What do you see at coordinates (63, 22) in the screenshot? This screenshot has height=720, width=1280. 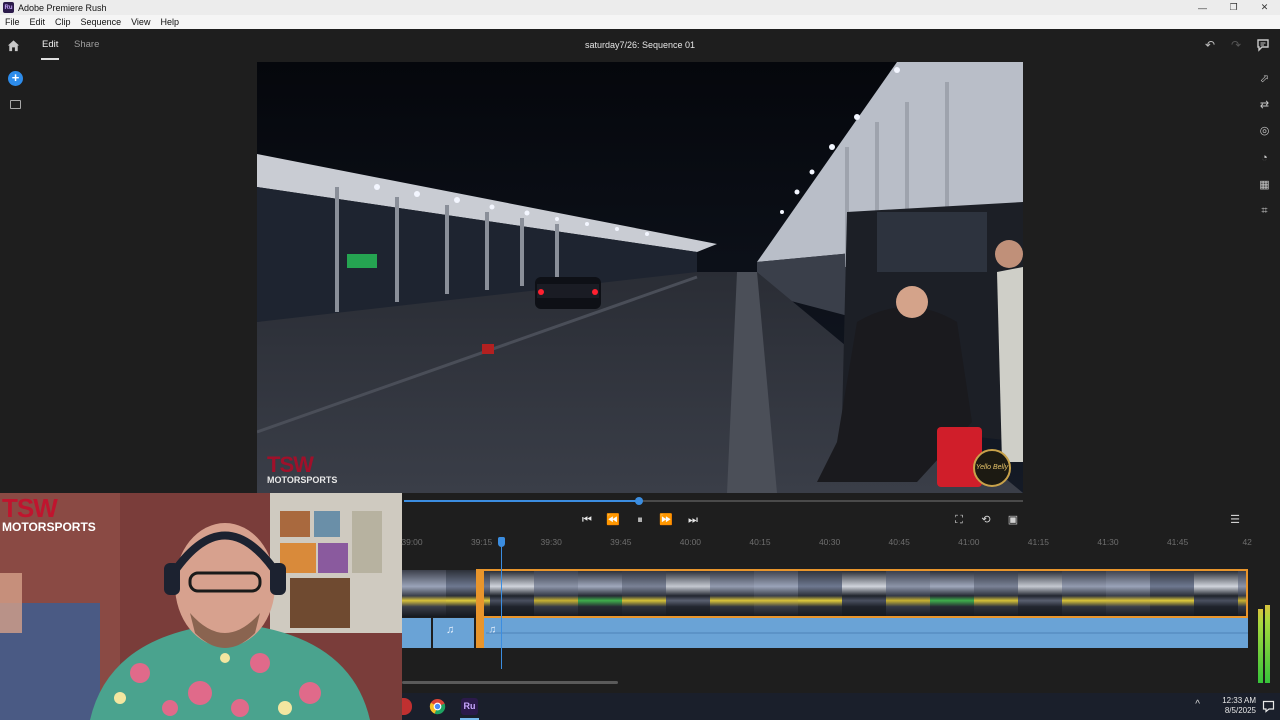 I see `menu-clip: Clip` at bounding box center [63, 22].